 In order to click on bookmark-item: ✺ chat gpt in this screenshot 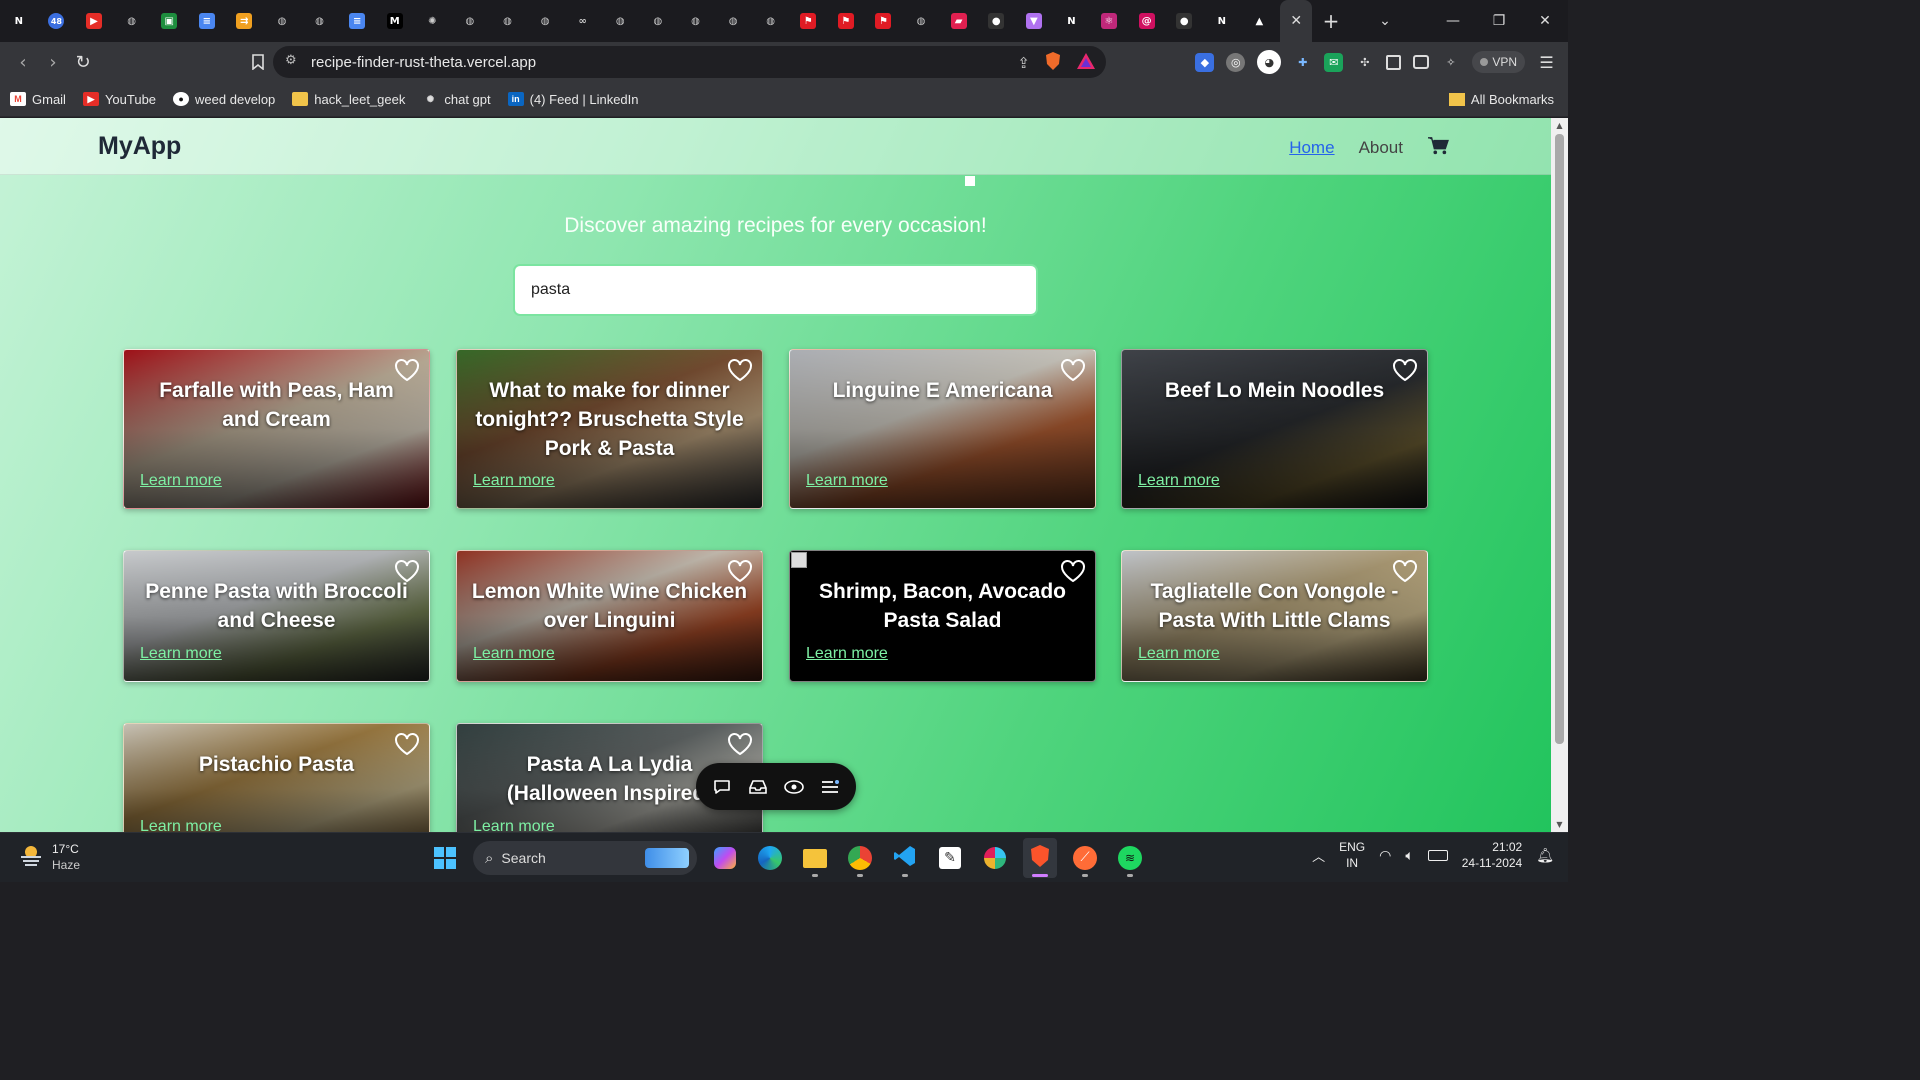, I will do `click(456, 99)`.